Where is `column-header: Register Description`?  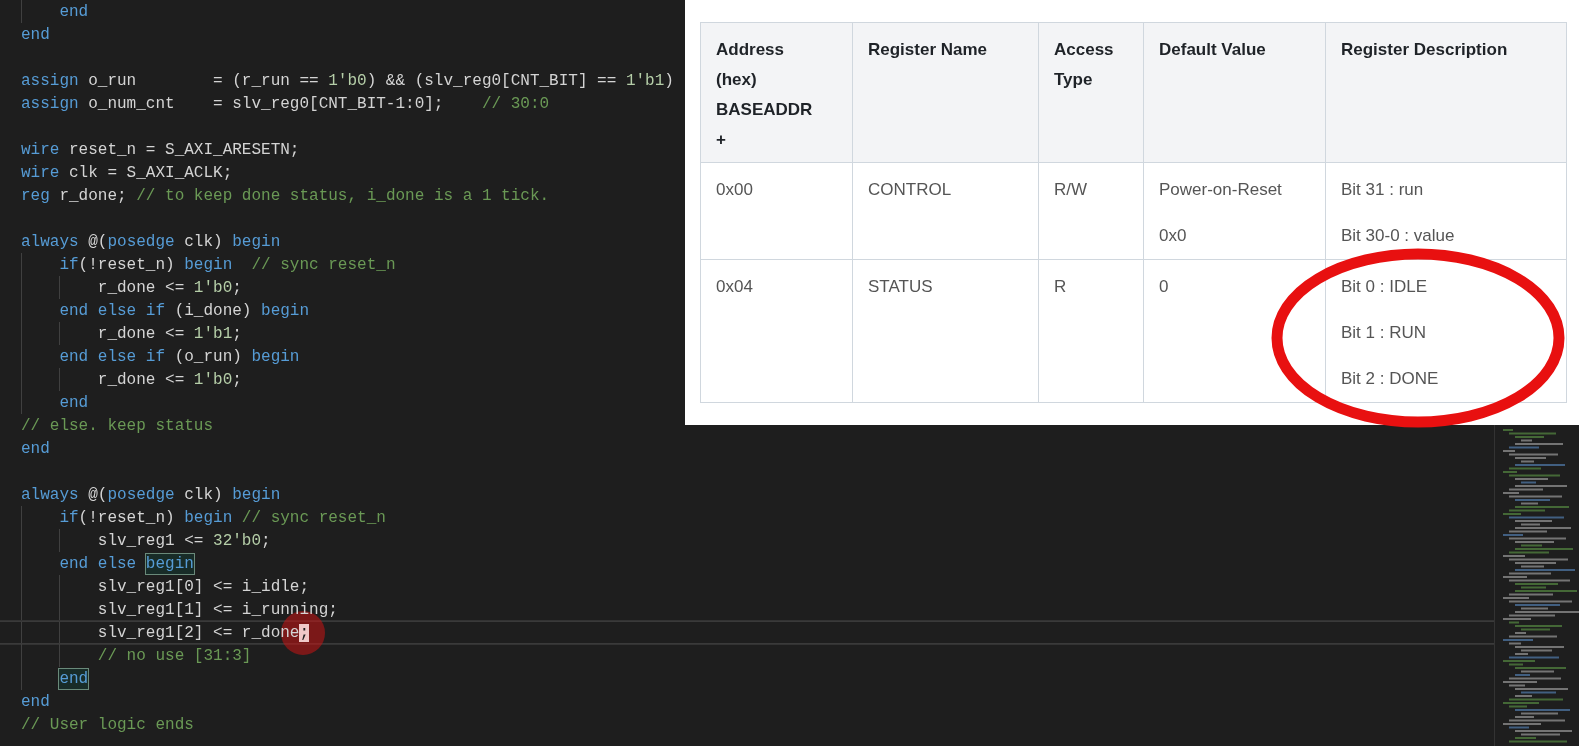 column-header: Register Description is located at coordinates (1446, 92).